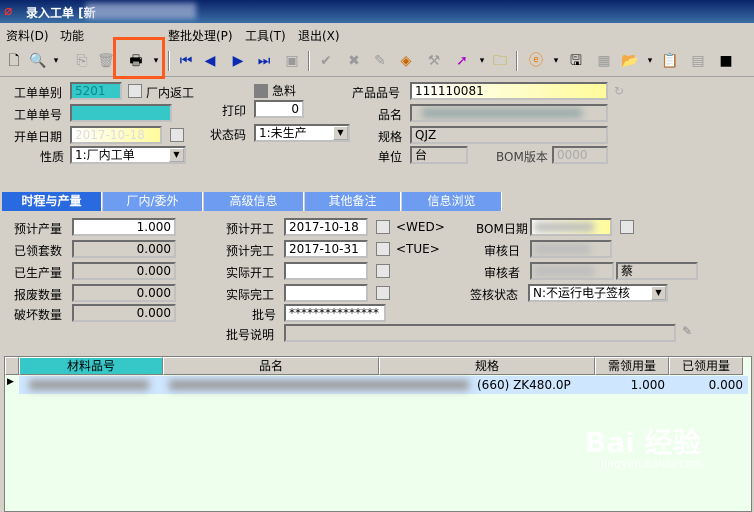 The height and width of the screenshot is (512, 754). What do you see at coordinates (380, 61) in the screenshot?
I see `edit-icon: ✎` at bounding box center [380, 61].